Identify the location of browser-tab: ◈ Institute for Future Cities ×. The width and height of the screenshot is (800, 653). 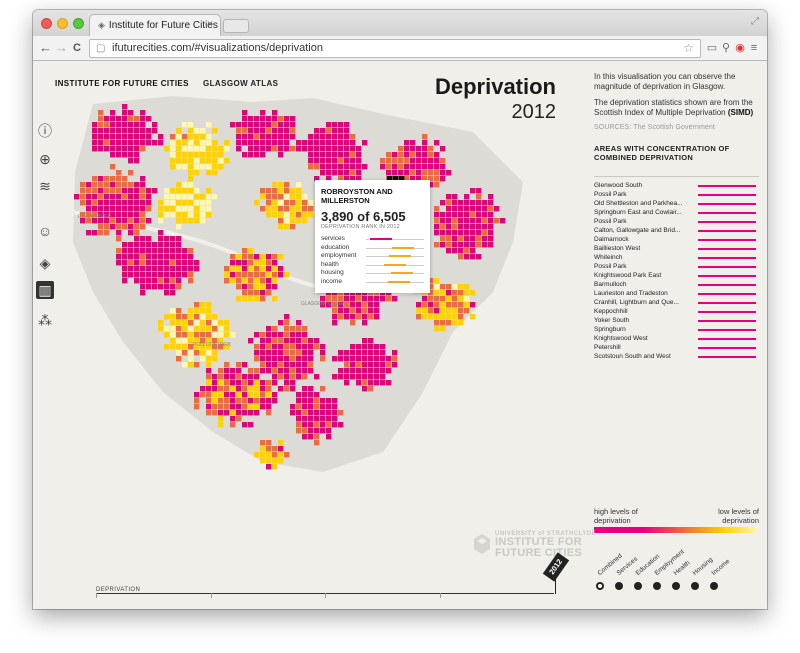
(155, 25).